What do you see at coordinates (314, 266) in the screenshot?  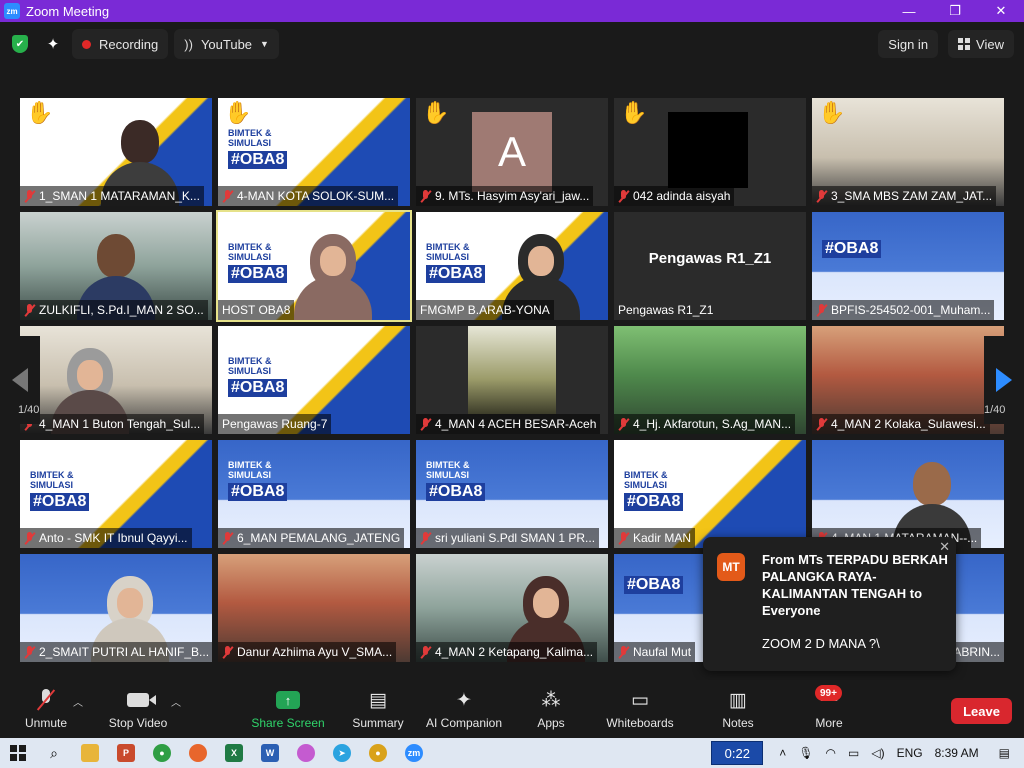 I see `video-tile-active-speaker: BIMTEK & SIMULASI #OBA8 HOST OBA8` at bounding box center [314, 266].